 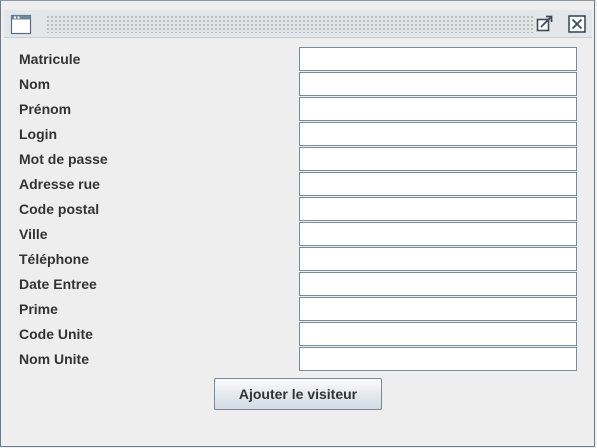 I want to click on label-nom-unite: Nom Unite, so click(x=54, y=359).